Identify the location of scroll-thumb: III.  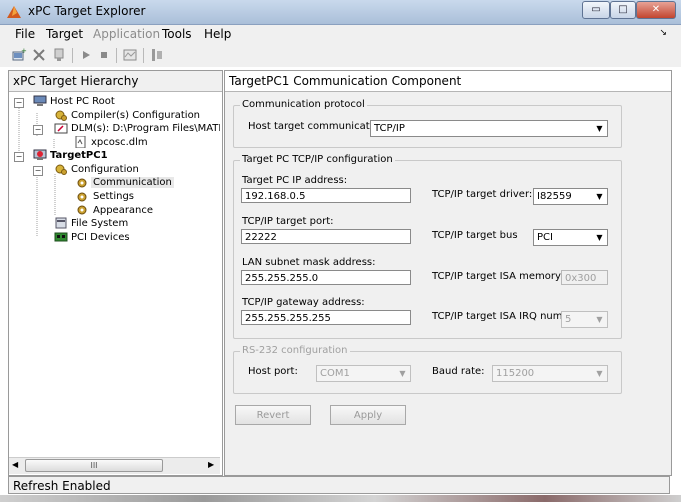
(94, 465).